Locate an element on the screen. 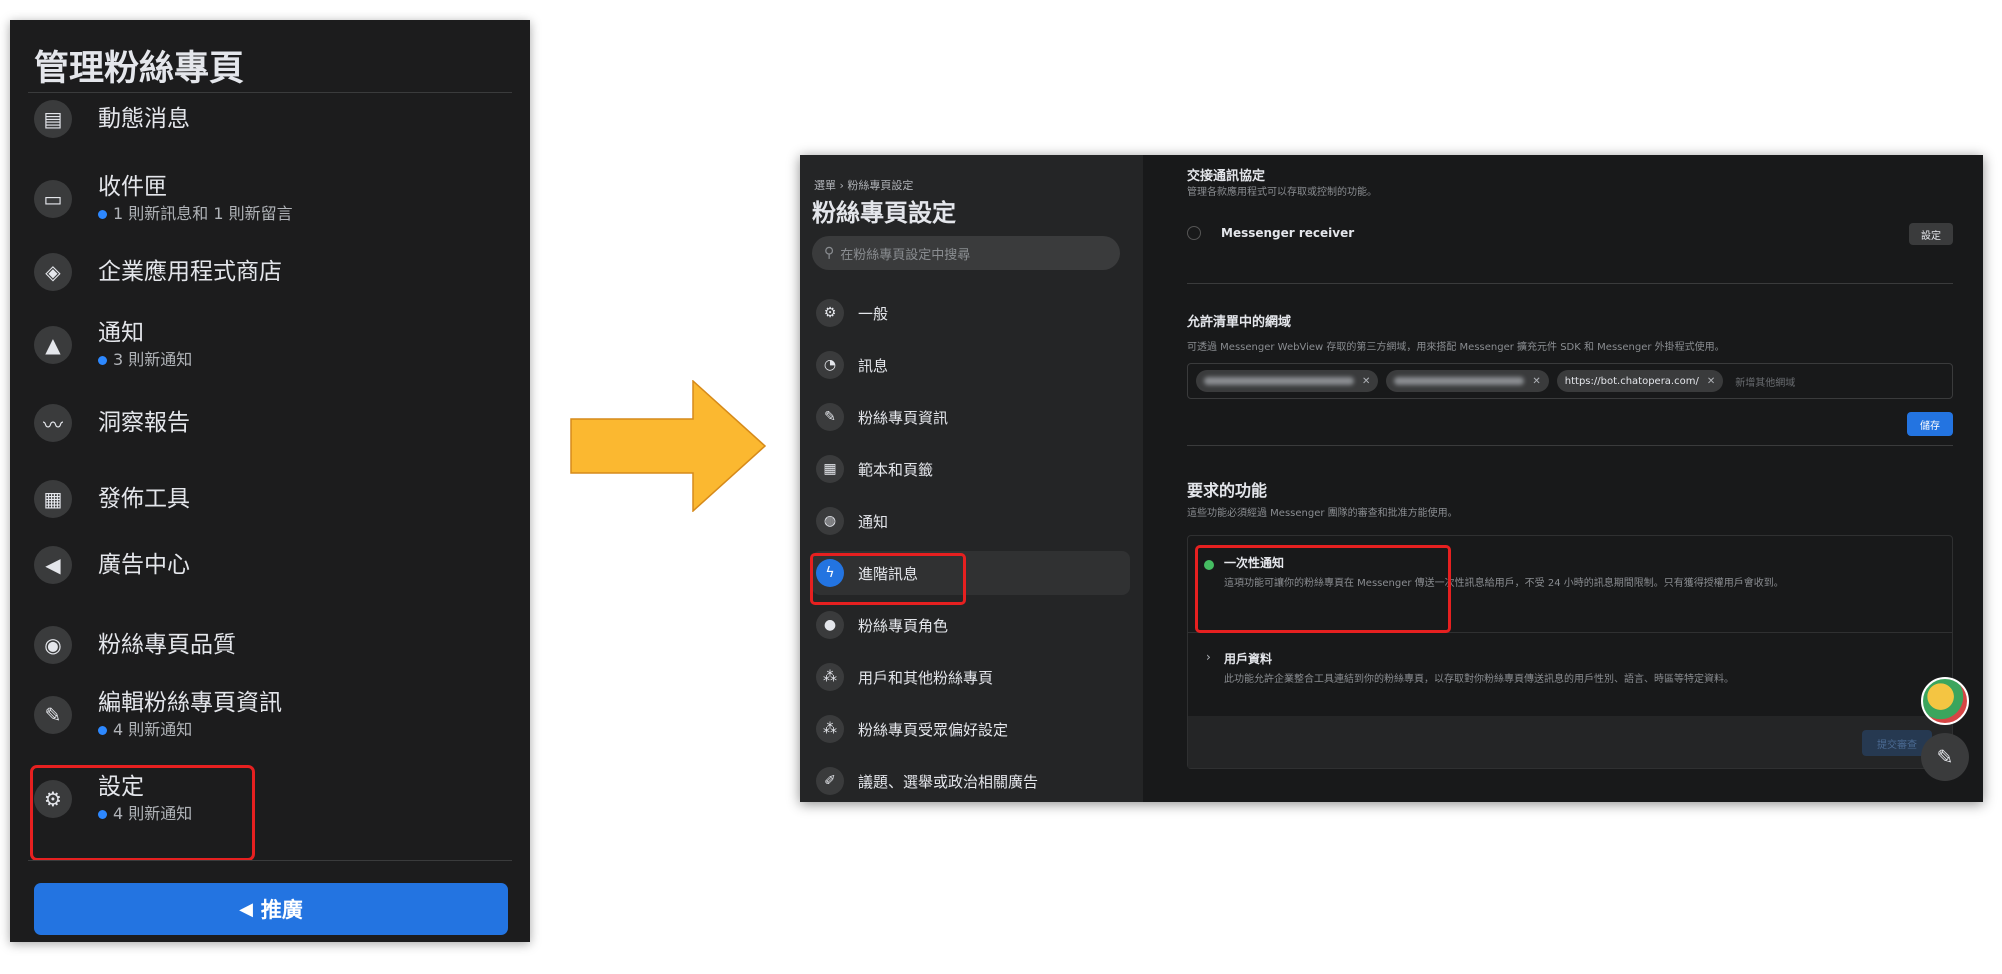 The width and height of the screenshot is (2002, 974). nav-sub-text: 3 則新通知 is located at coordinates (153, 359).